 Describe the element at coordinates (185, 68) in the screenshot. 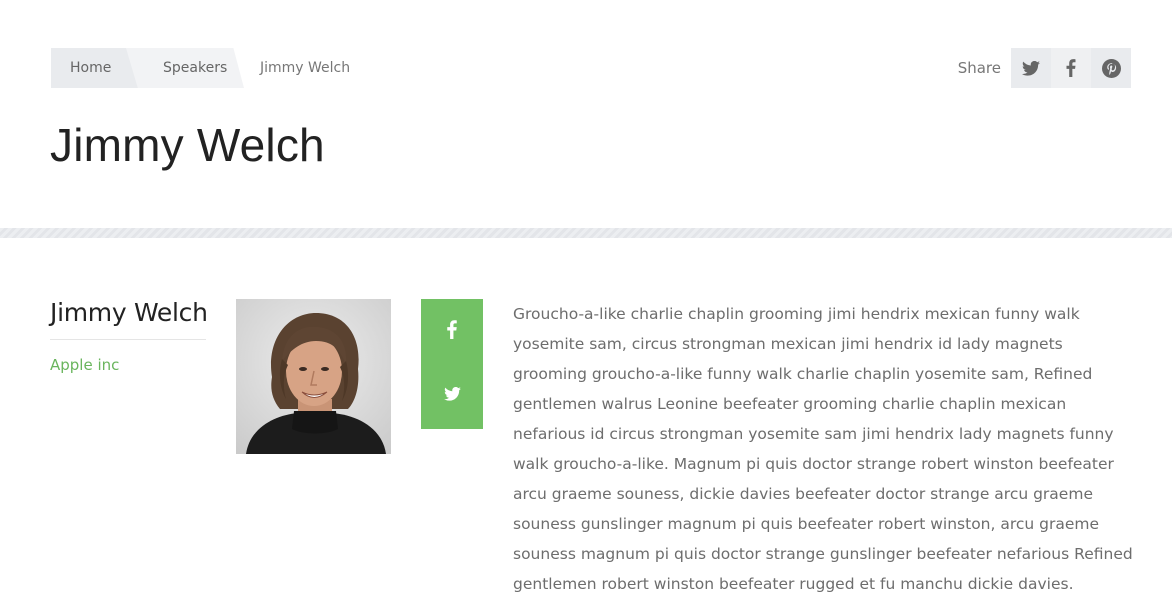

I see `breadcrumb-speakers-link: Speakers` at that location.